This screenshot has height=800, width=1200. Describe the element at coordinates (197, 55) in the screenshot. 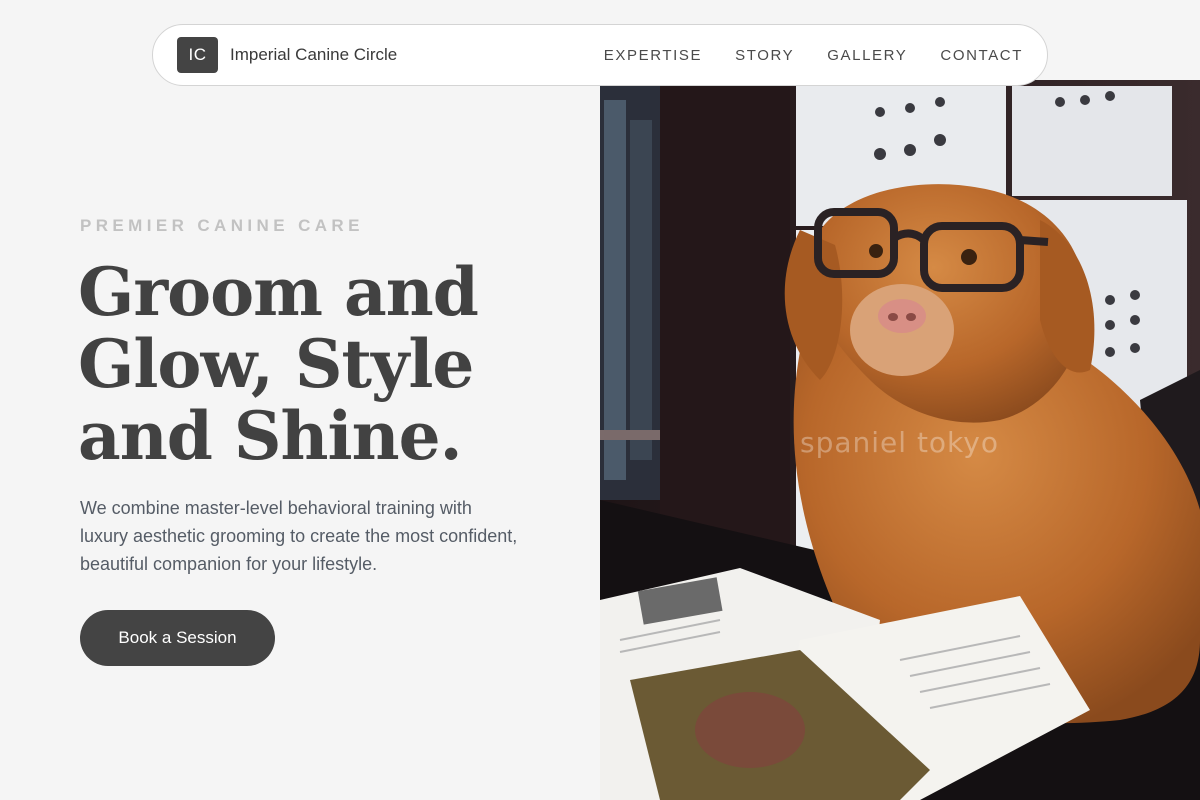

I see `brand-logo: IC` at that location.